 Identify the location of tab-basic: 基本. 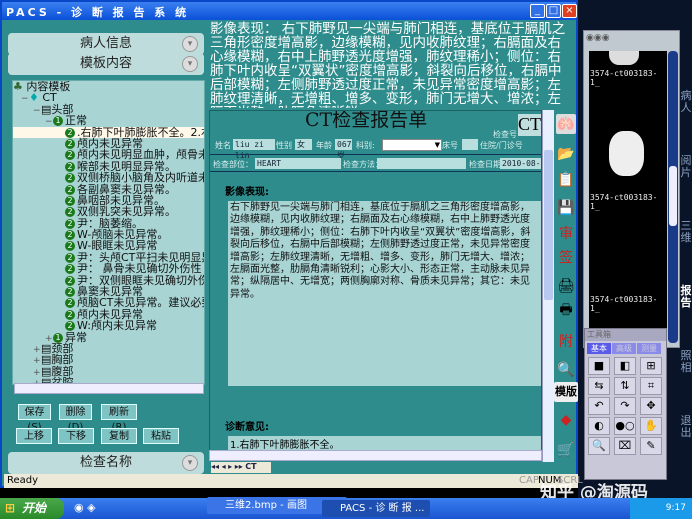
(599, 348).